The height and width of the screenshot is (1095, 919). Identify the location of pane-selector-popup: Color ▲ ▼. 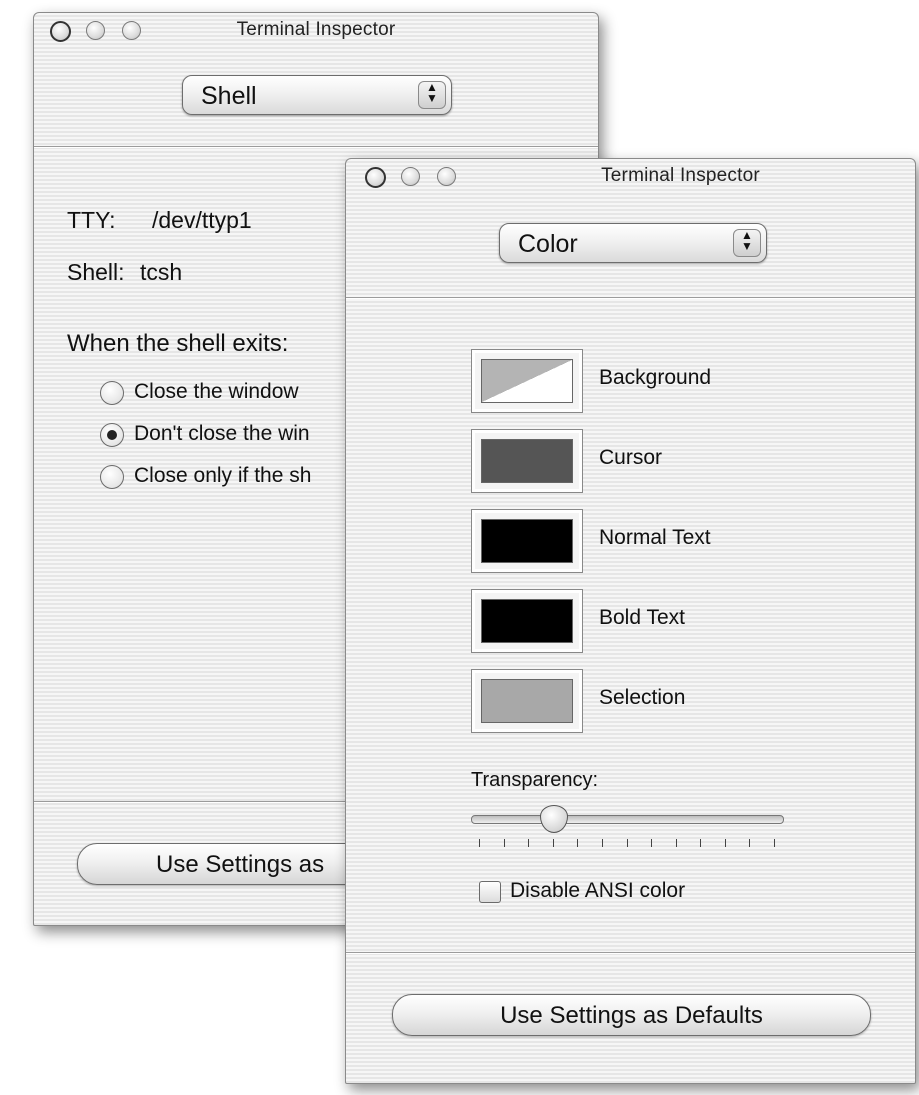
(633, 243).